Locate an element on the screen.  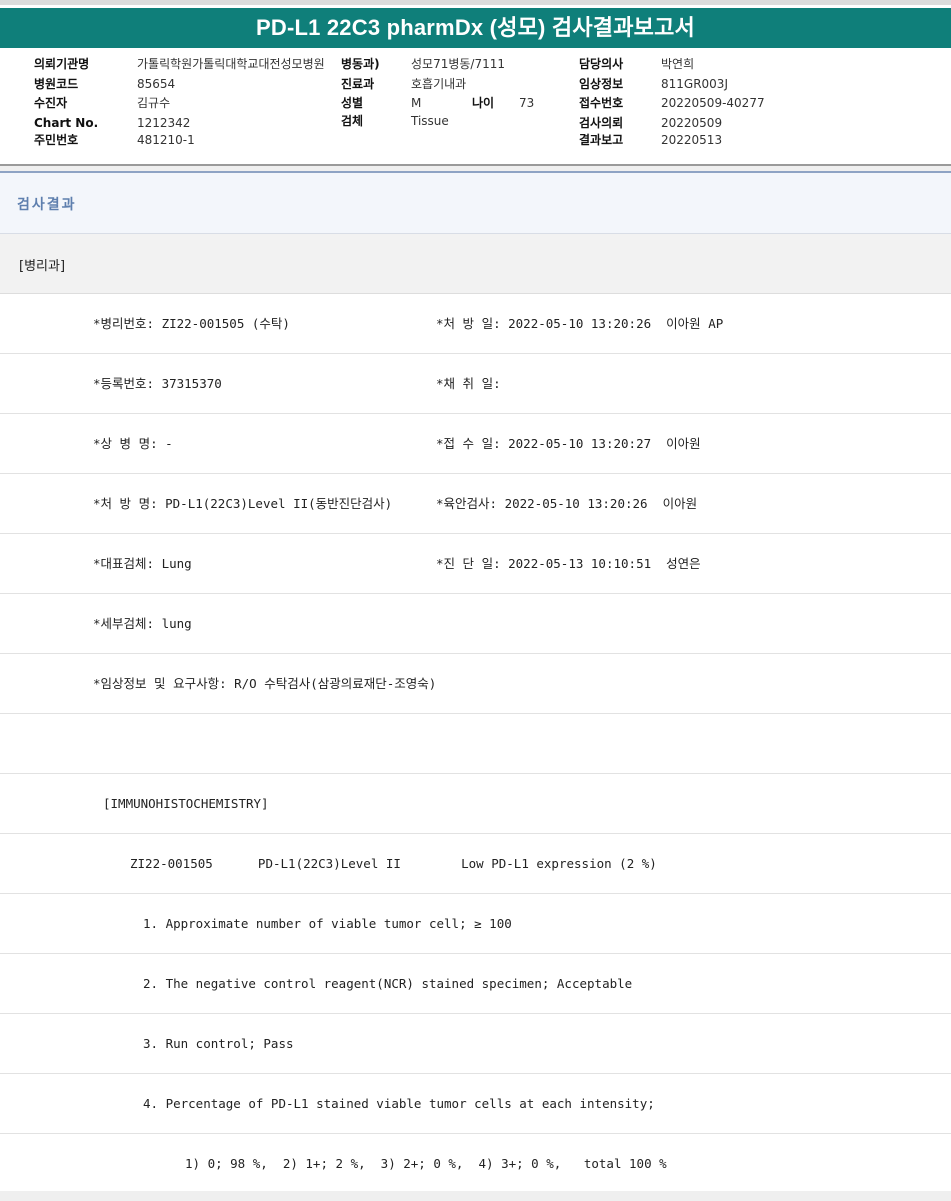
detail-specimen: *세부검체: lung is located at coordinates (142, 623).